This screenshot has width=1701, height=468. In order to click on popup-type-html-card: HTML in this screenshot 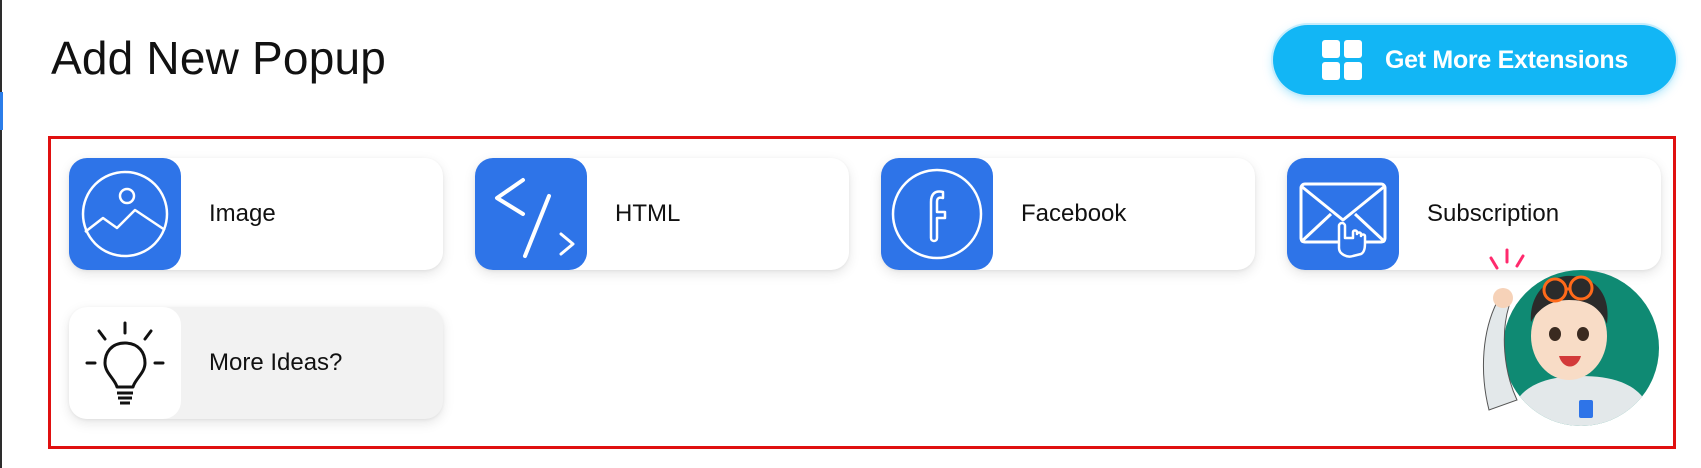, I will do `click(662, 214)`.